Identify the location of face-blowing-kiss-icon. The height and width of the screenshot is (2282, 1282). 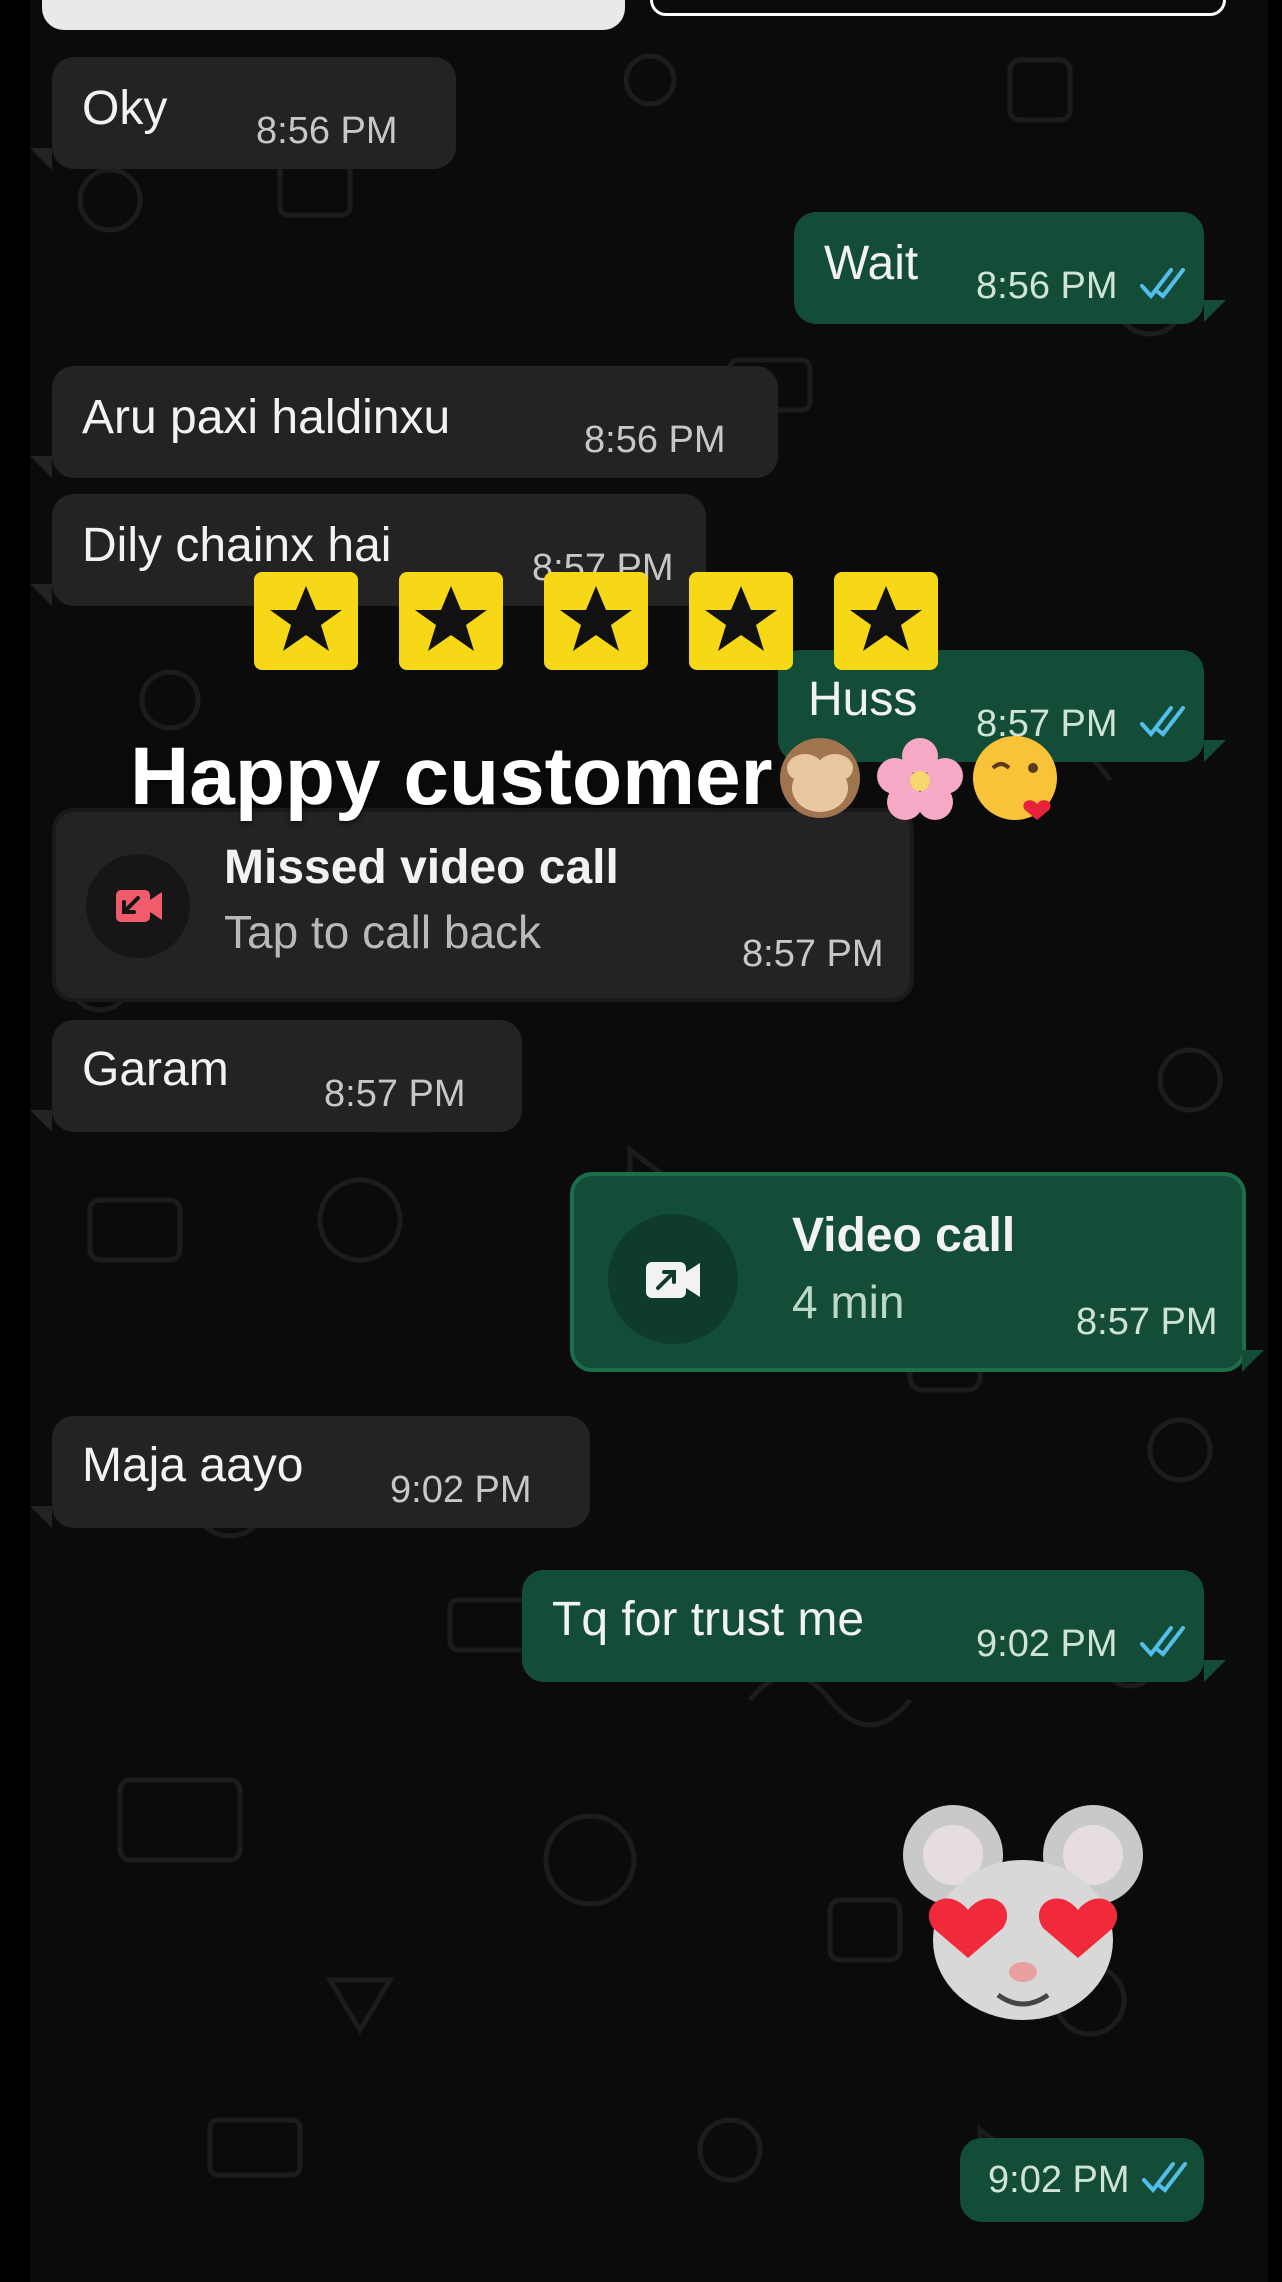
(1015, 778).